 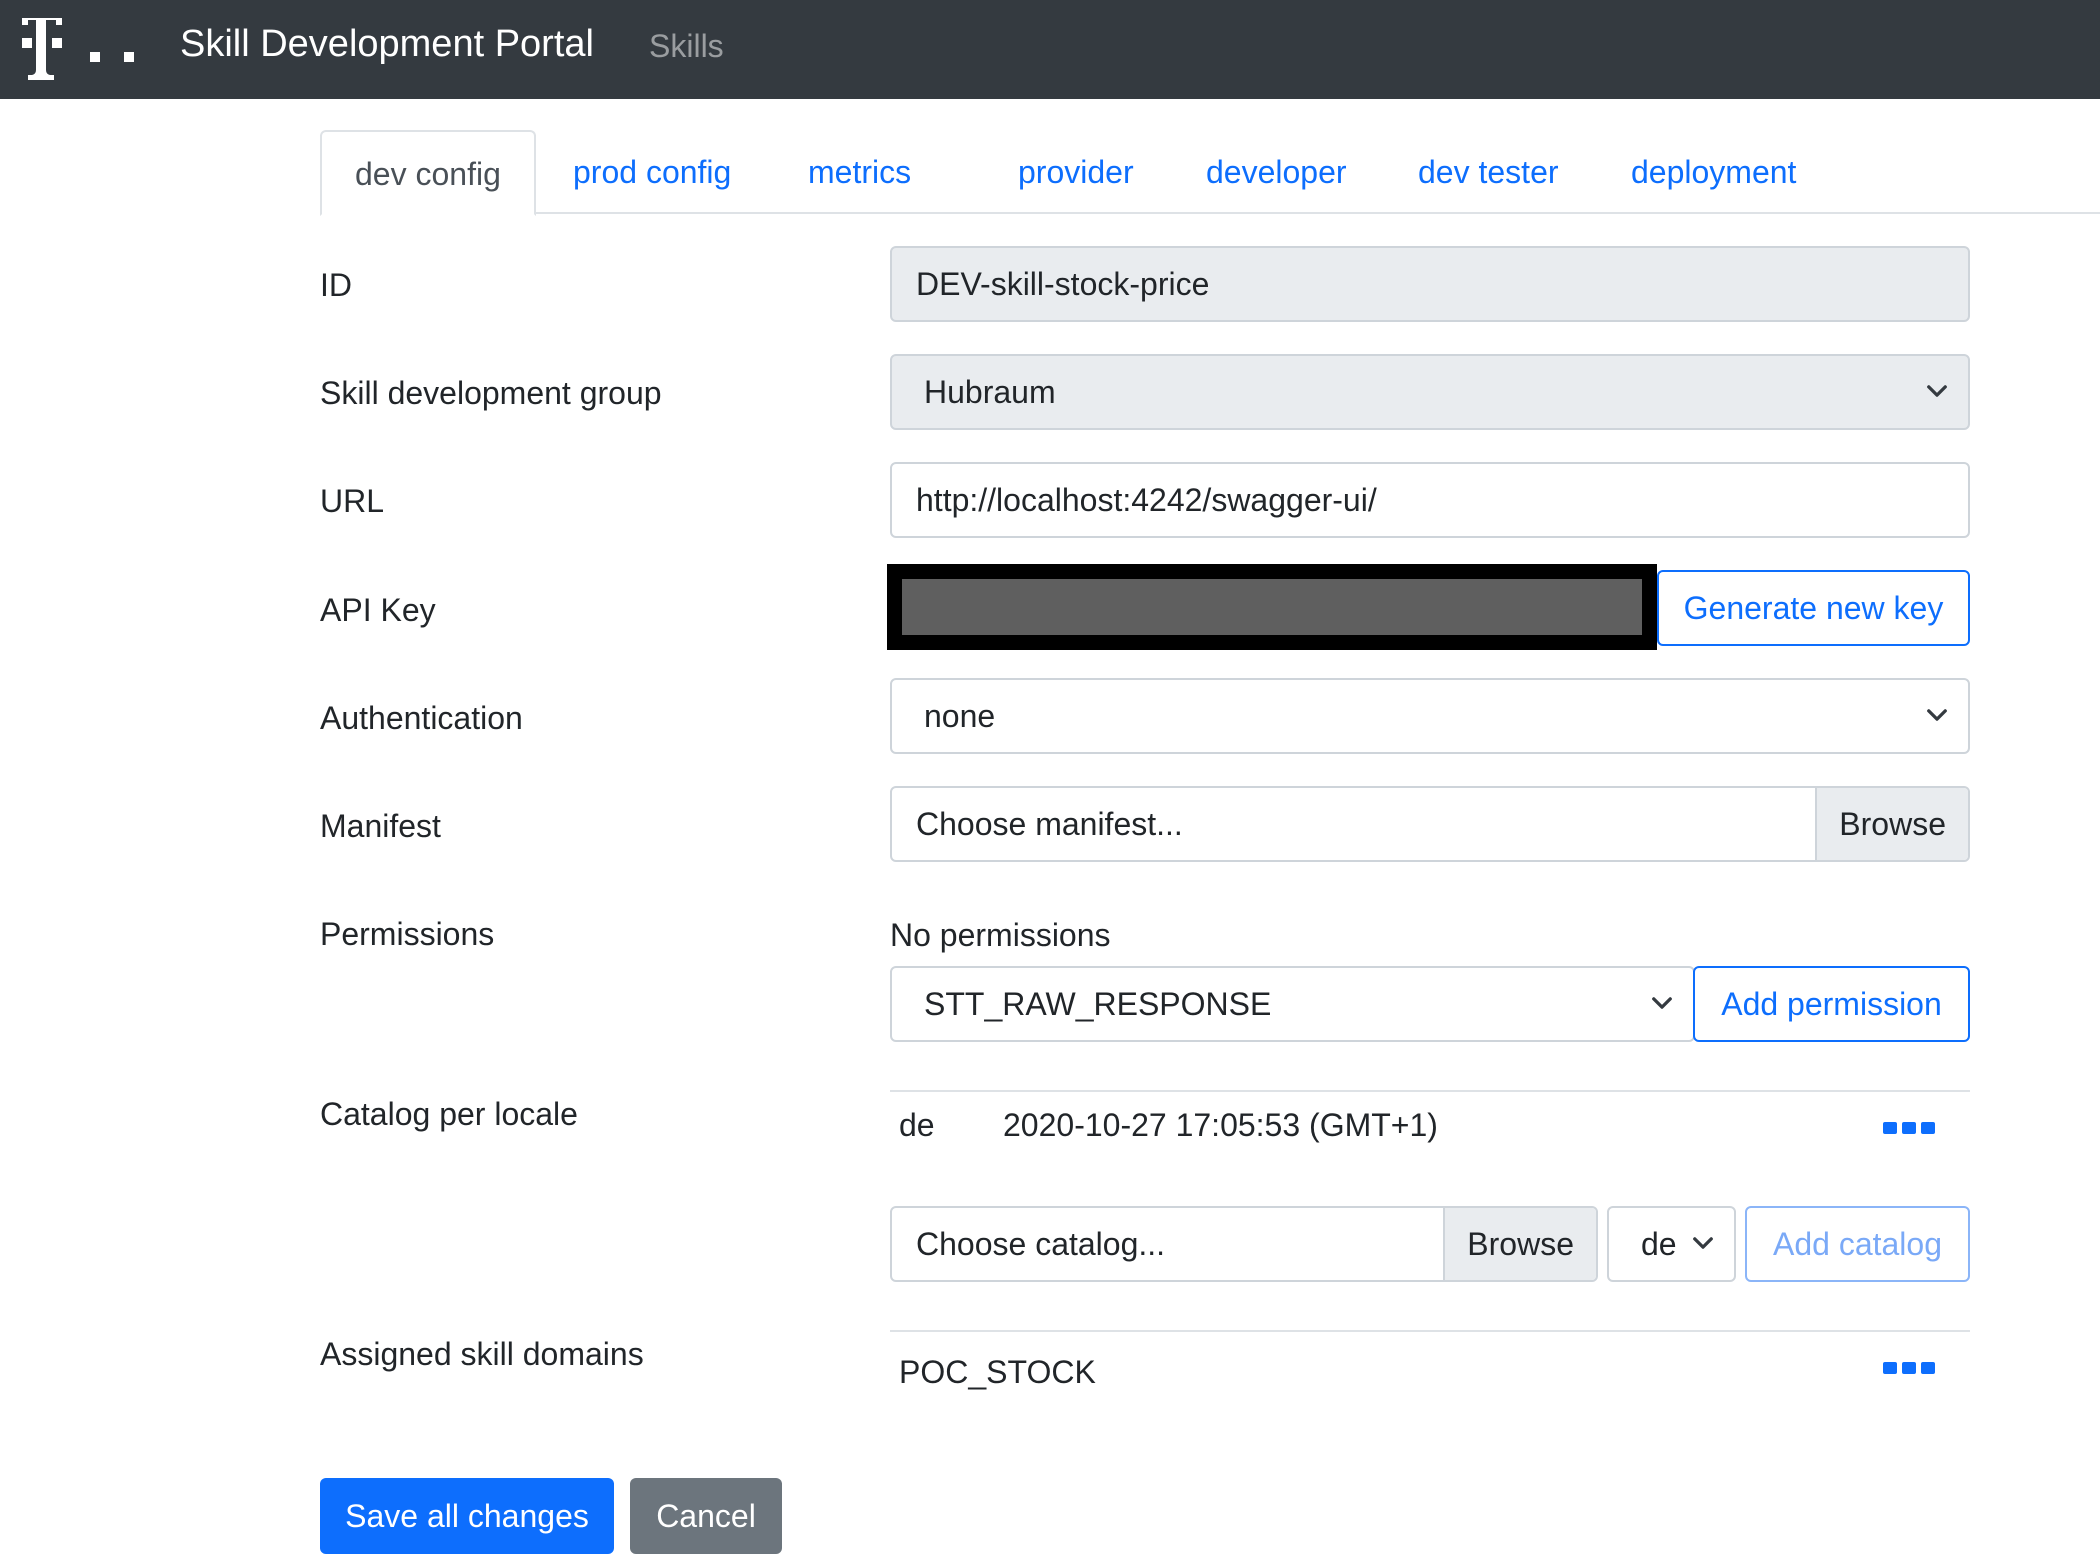 What do you see at coordinates (1430, 716) in the screenshot?
I see `authentication-select: none` at bounding box center [1430, 716].